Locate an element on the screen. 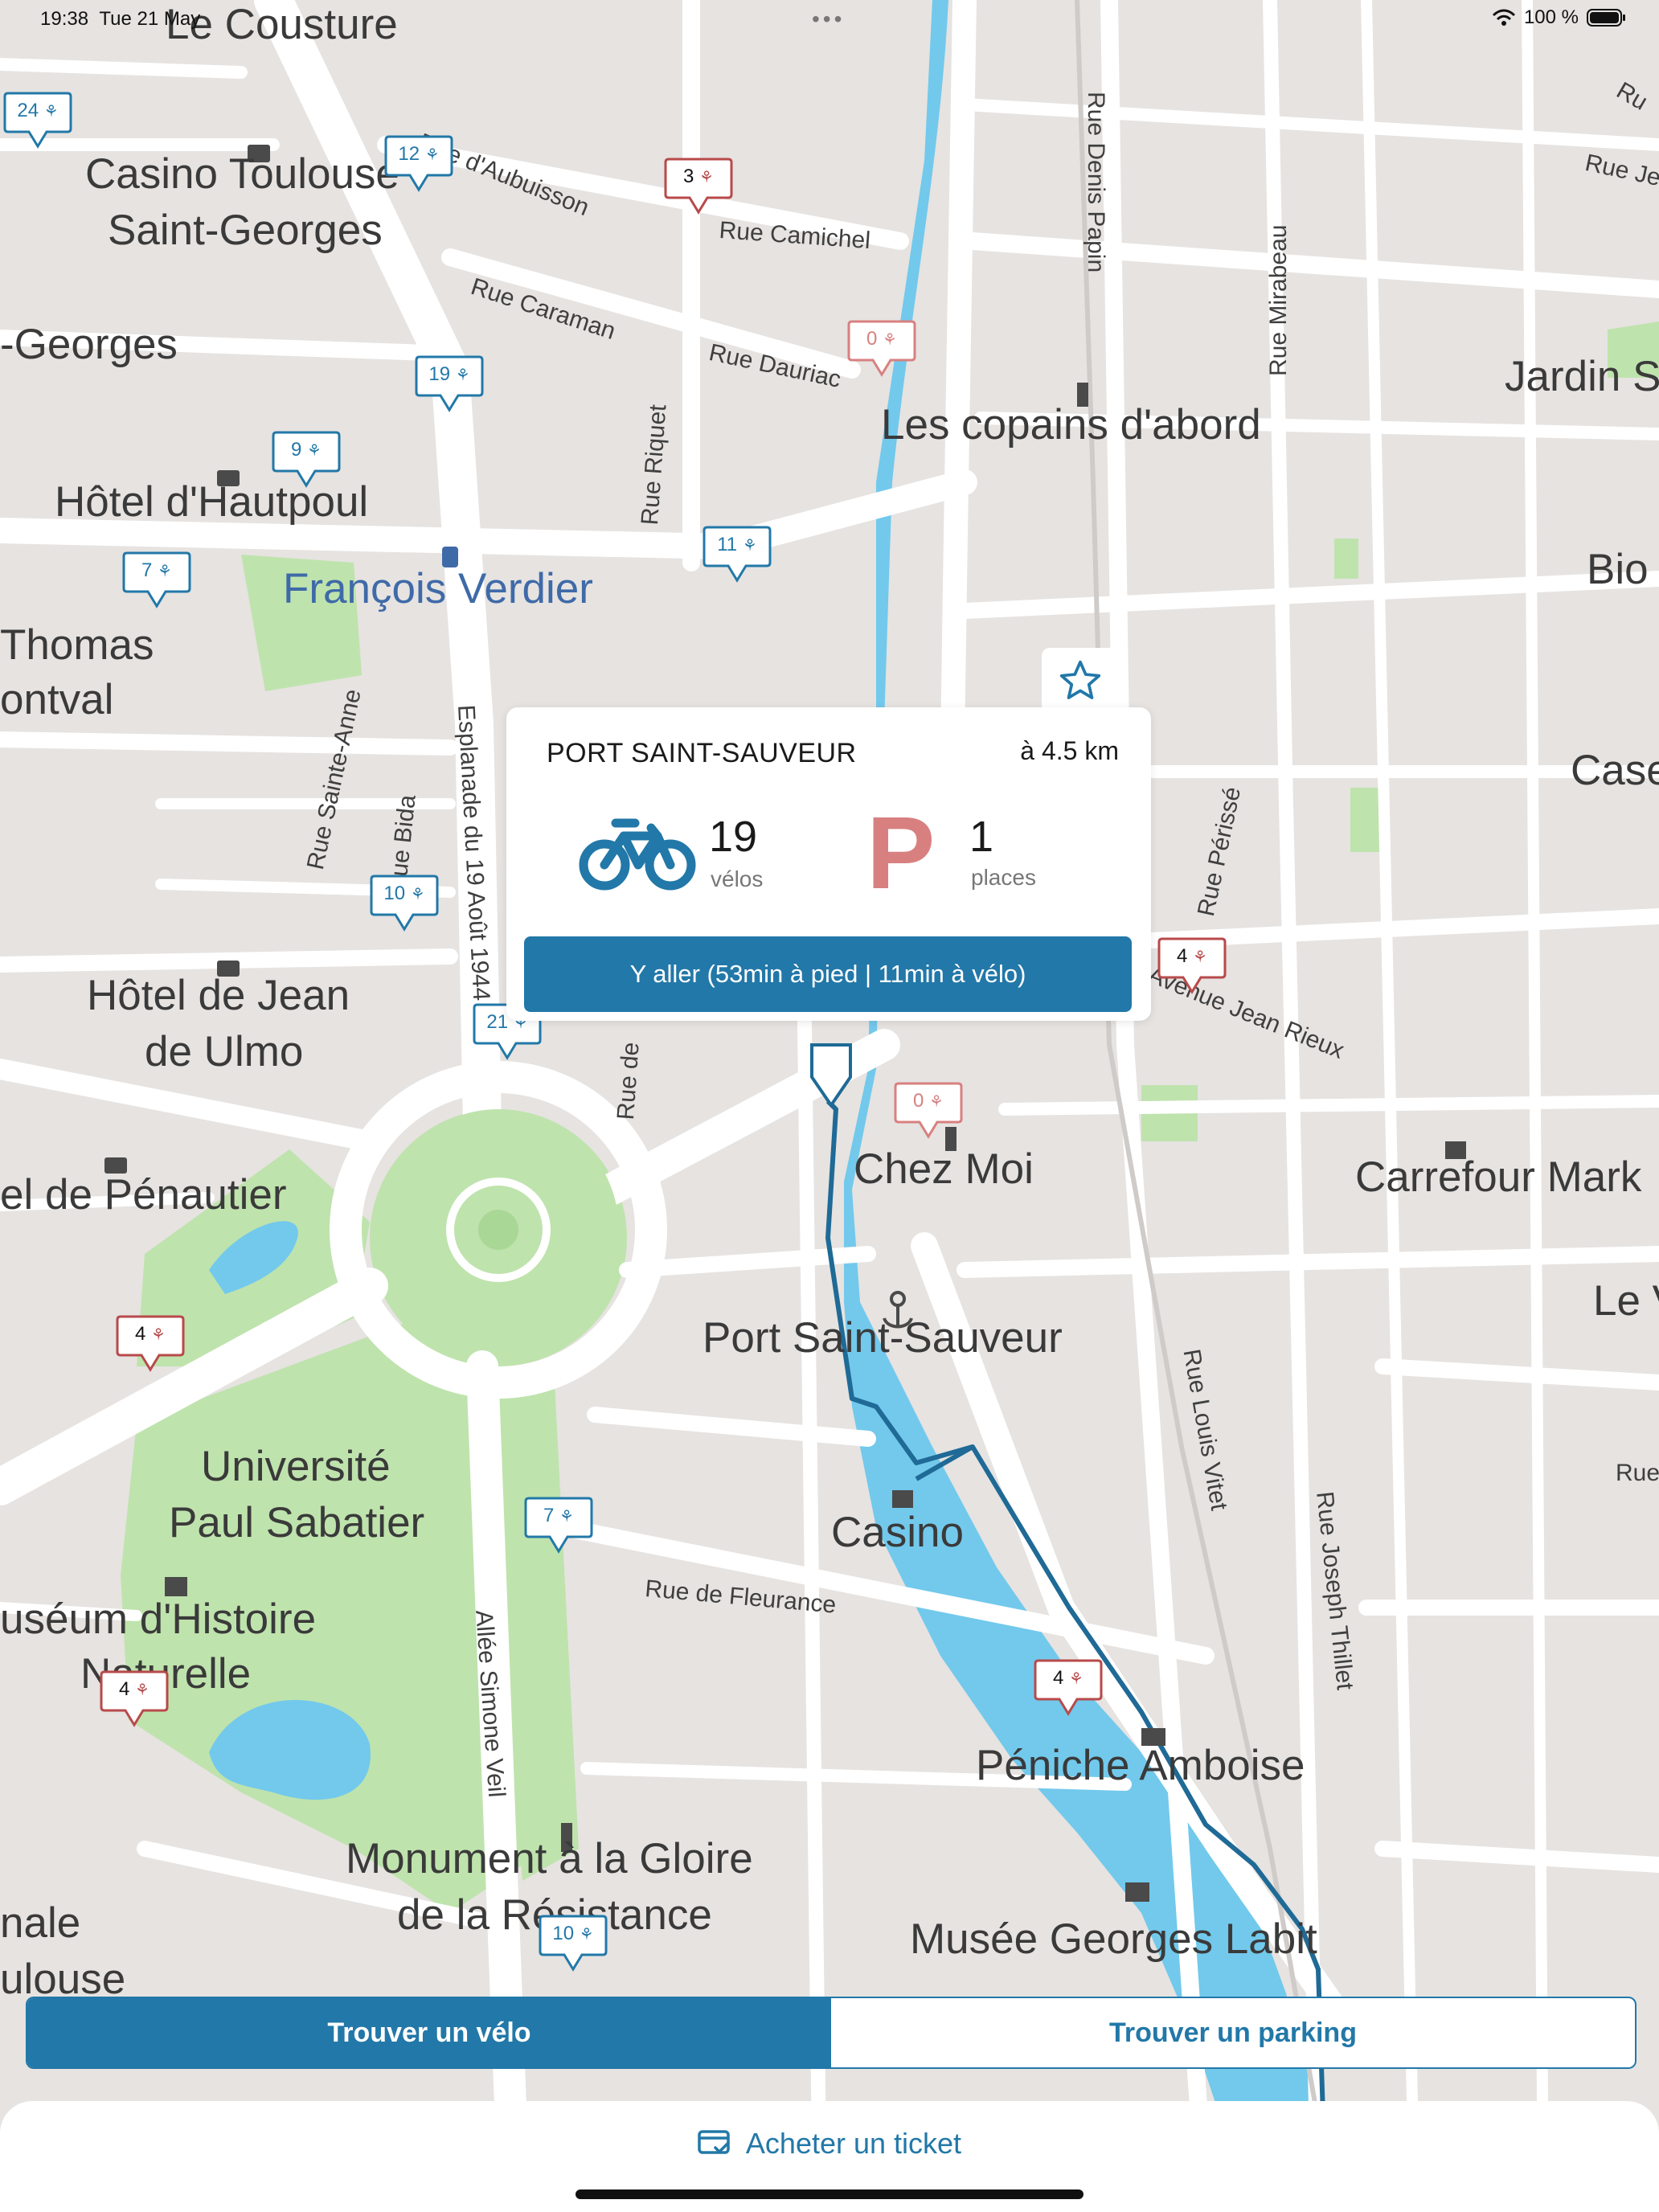  label-le-v: Le V is located at coordinates (1626, 1301).